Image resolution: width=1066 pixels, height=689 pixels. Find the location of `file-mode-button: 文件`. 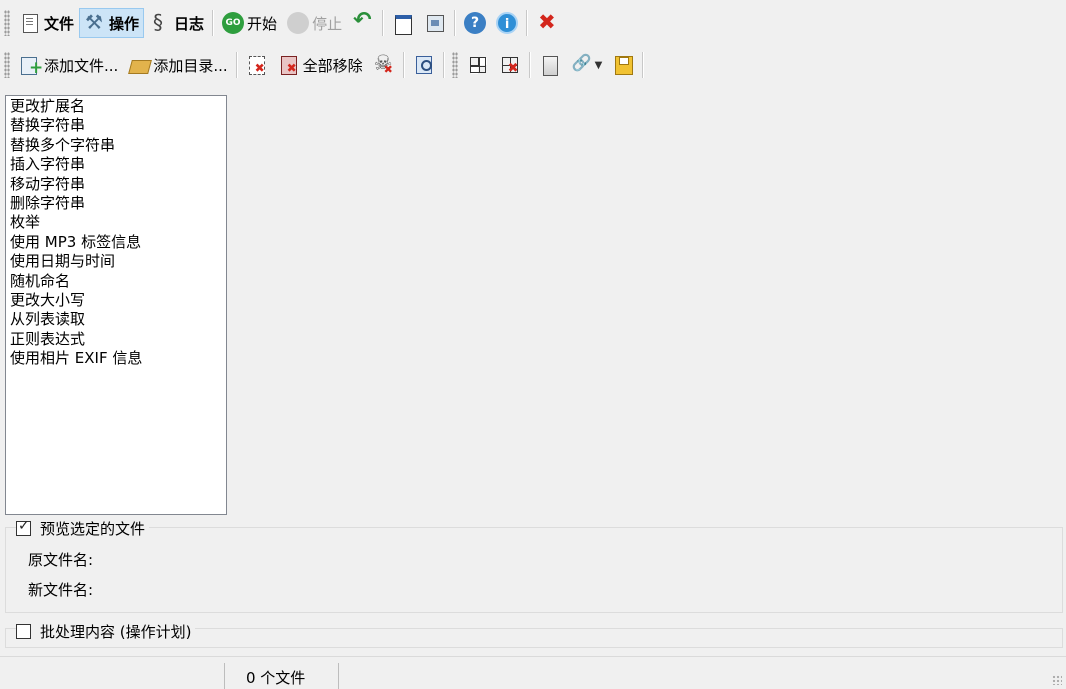

file-mode-button: 文件 is located at coordinates (46, 23).